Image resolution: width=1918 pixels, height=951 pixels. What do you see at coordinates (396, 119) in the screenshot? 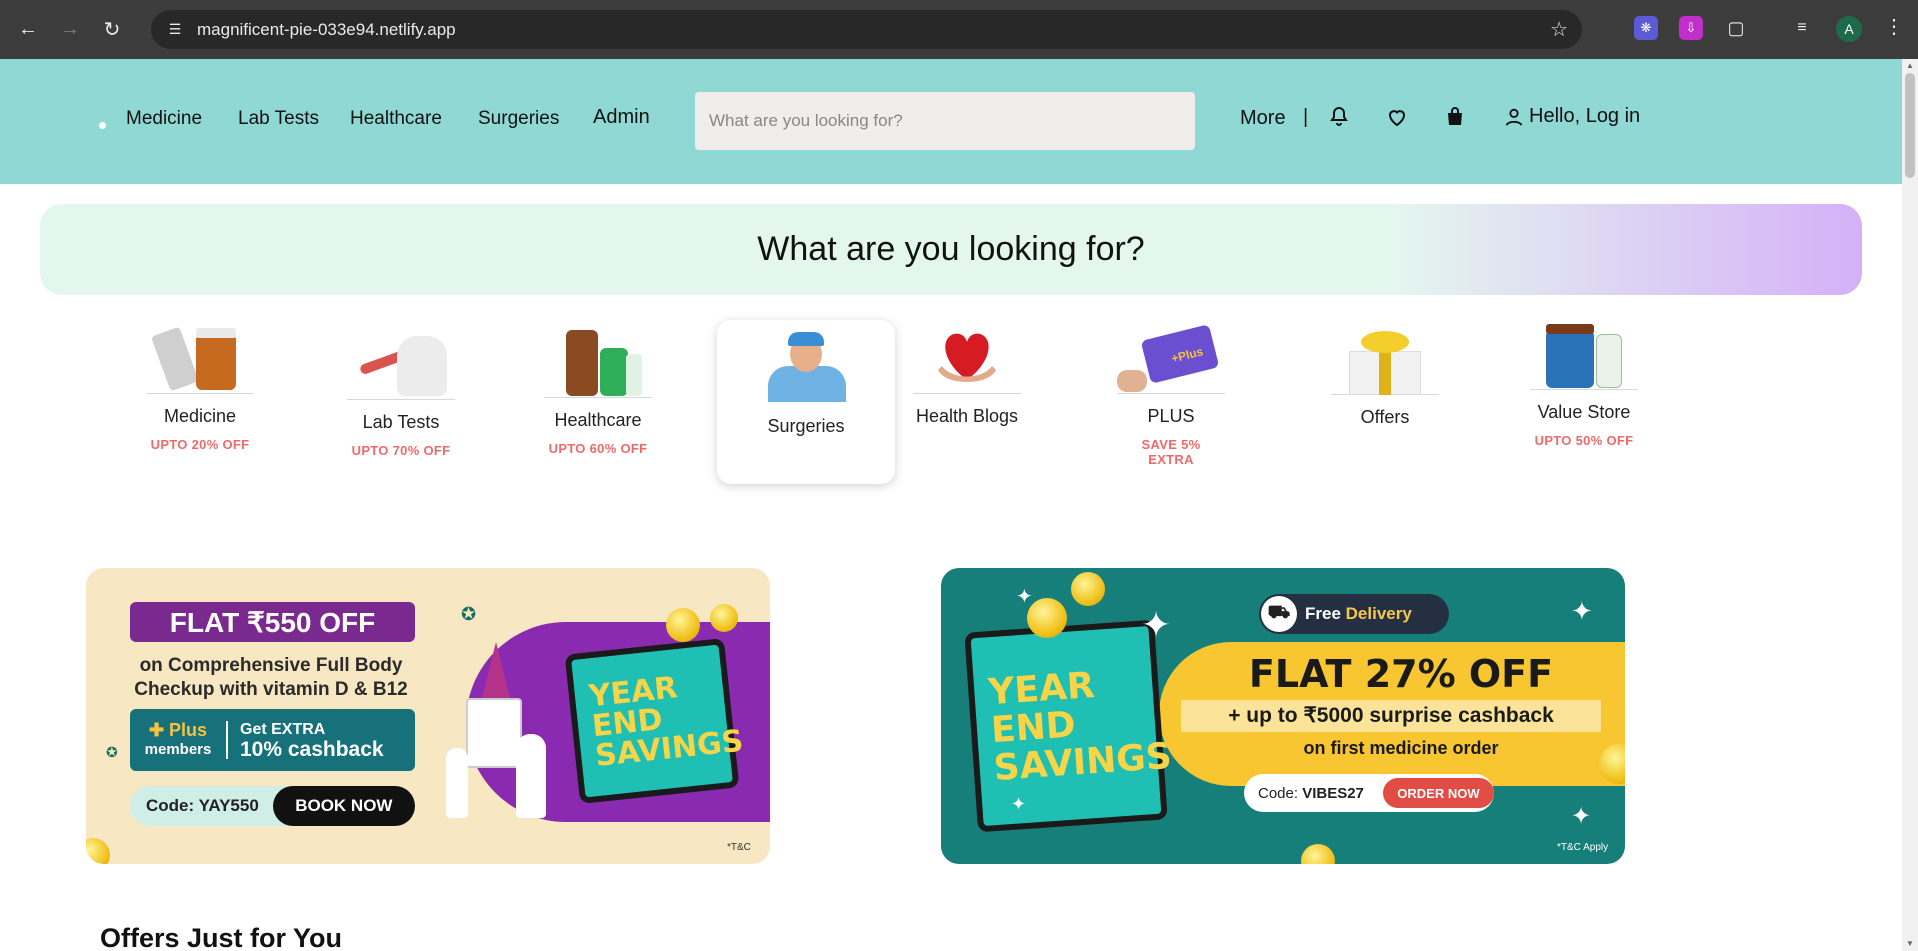
I see `nav-healthcare: Healthcare` at bounding box center [396, 119].